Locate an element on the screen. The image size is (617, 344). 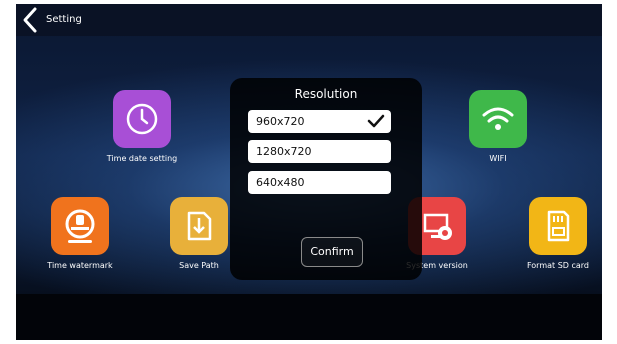
wifi-icon is located at coordinates (498, 118).